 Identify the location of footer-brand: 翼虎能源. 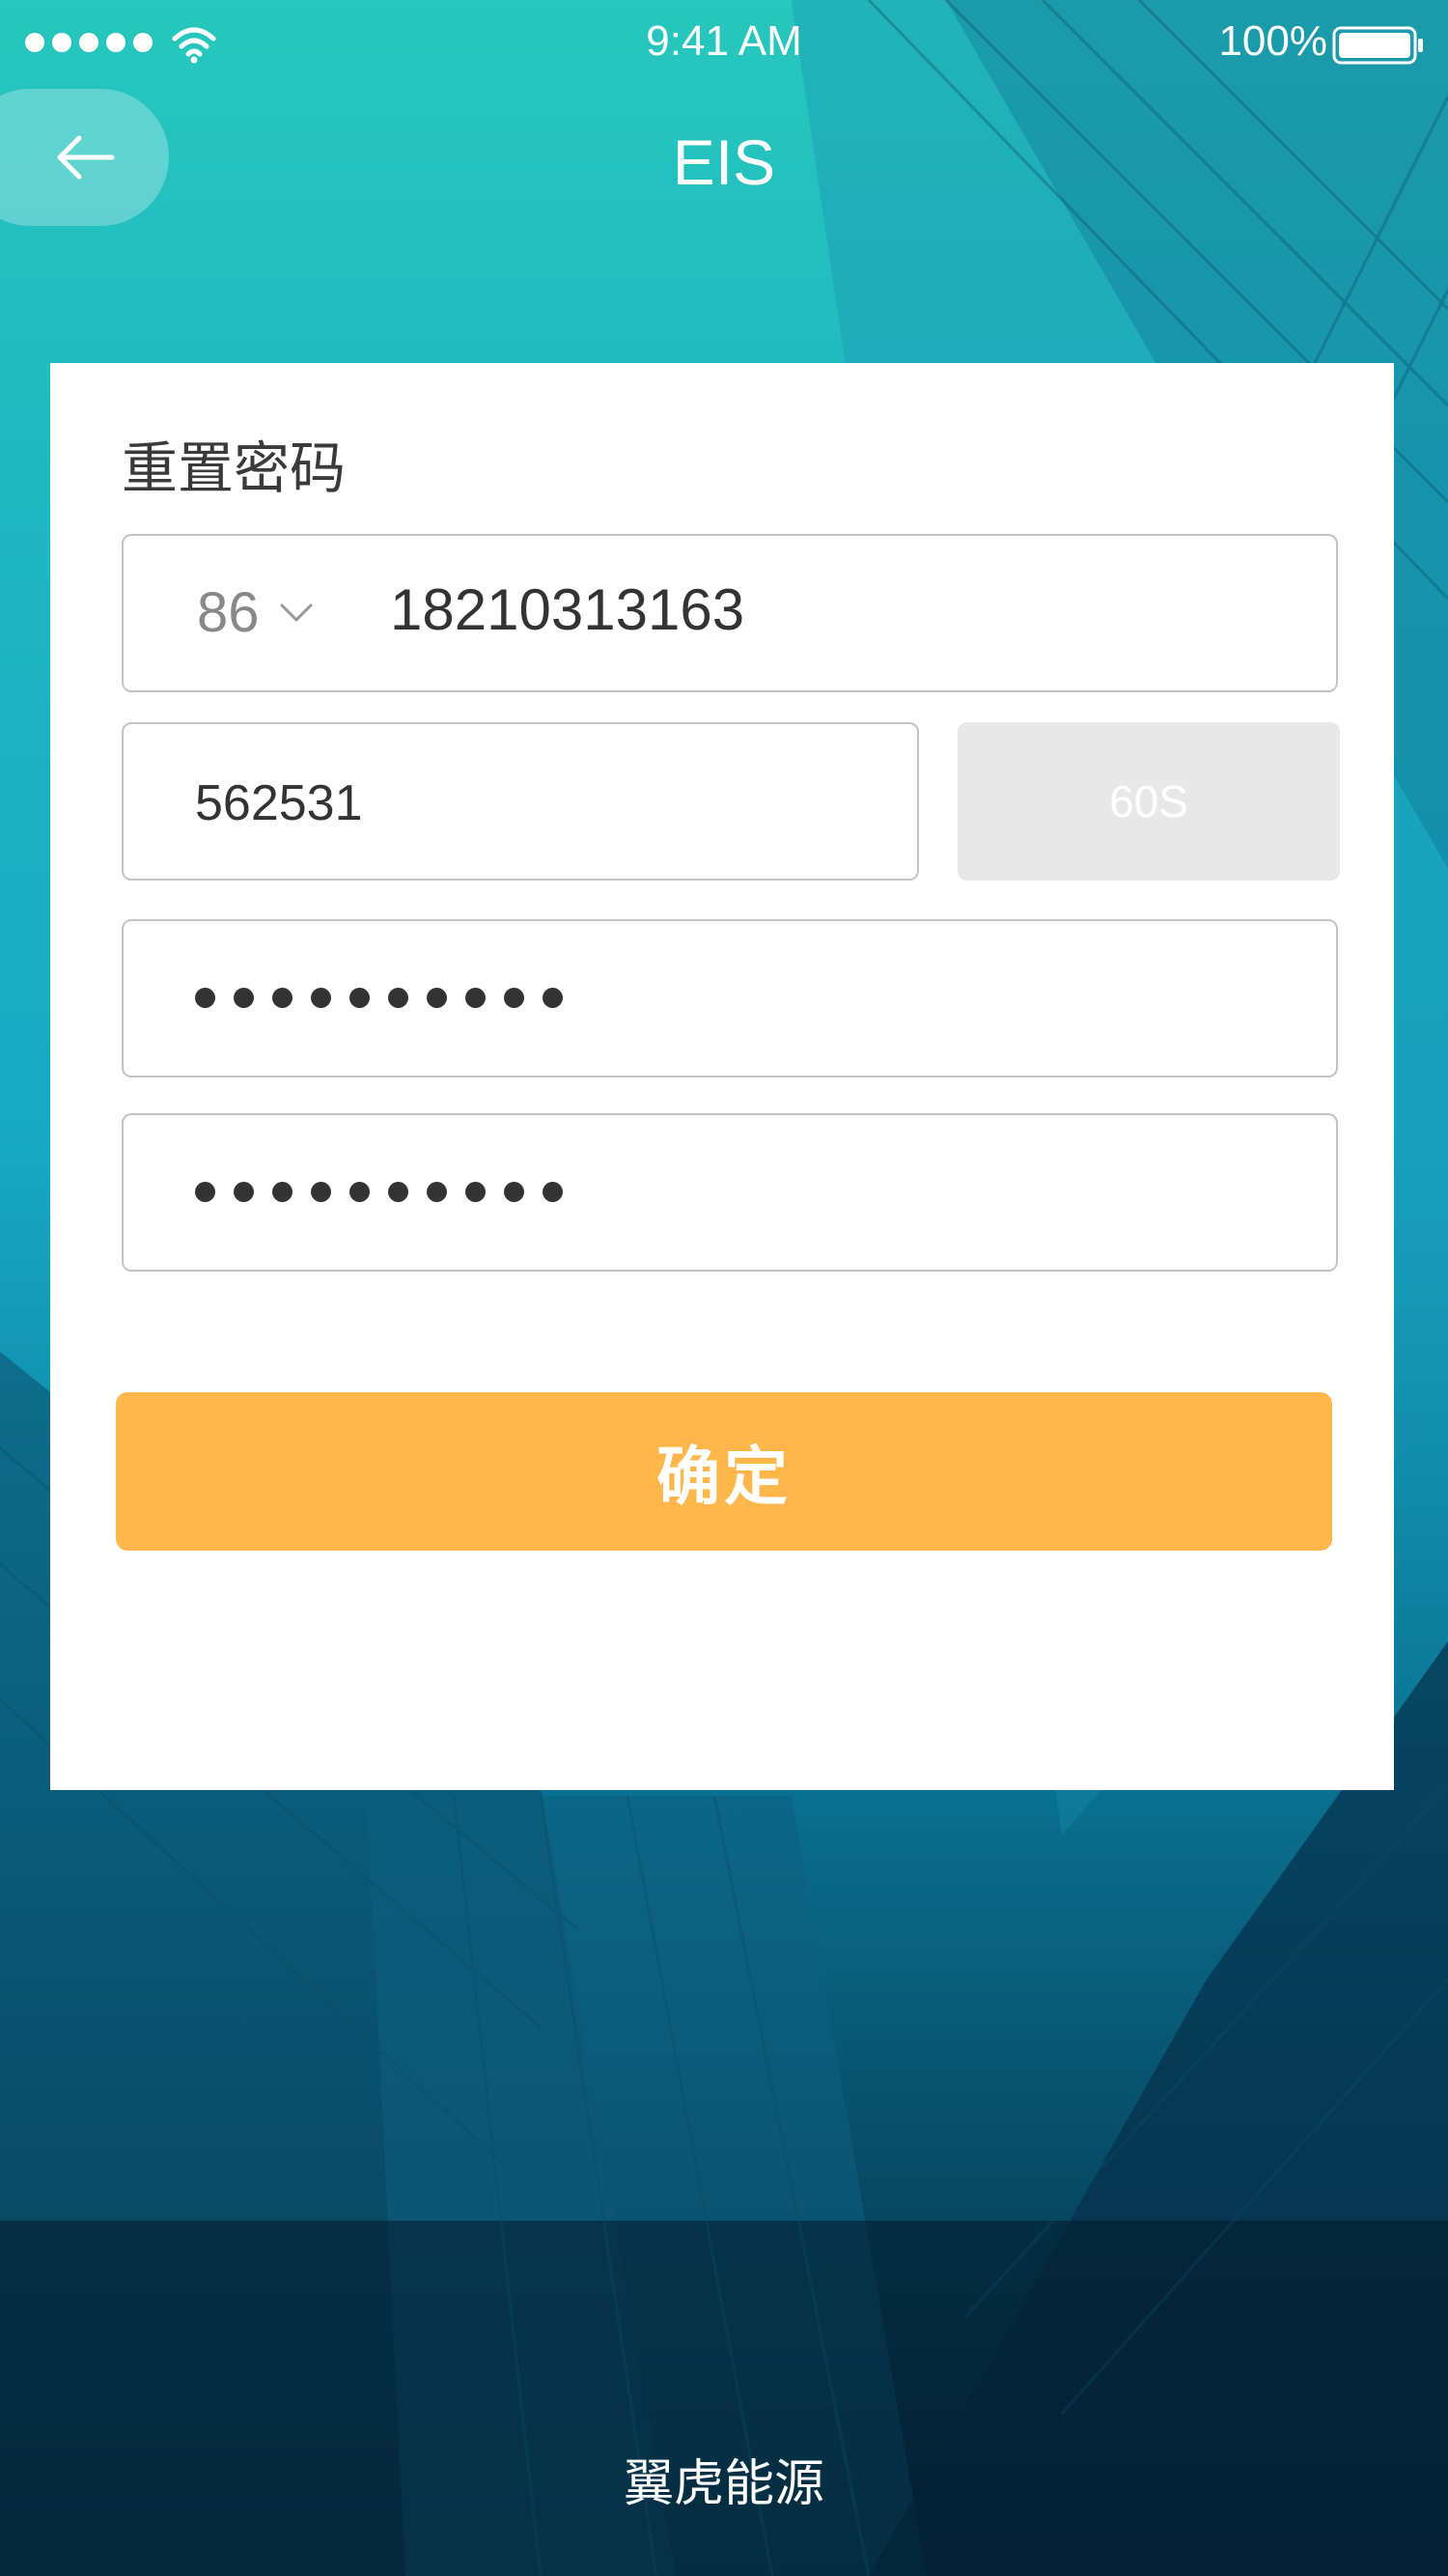
(724, 2484).